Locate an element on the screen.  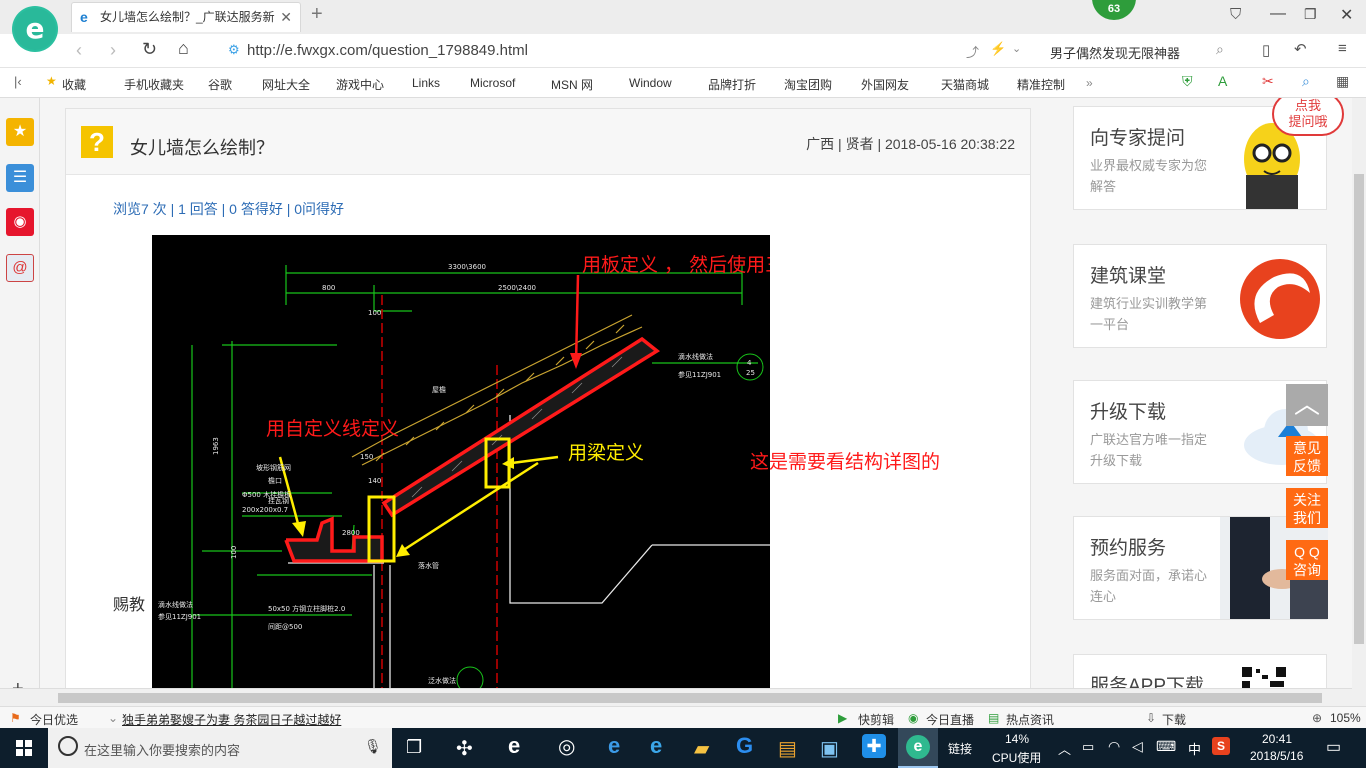
ask-bubble: 点我 提问哦 is located at coordinates (1308, 117).